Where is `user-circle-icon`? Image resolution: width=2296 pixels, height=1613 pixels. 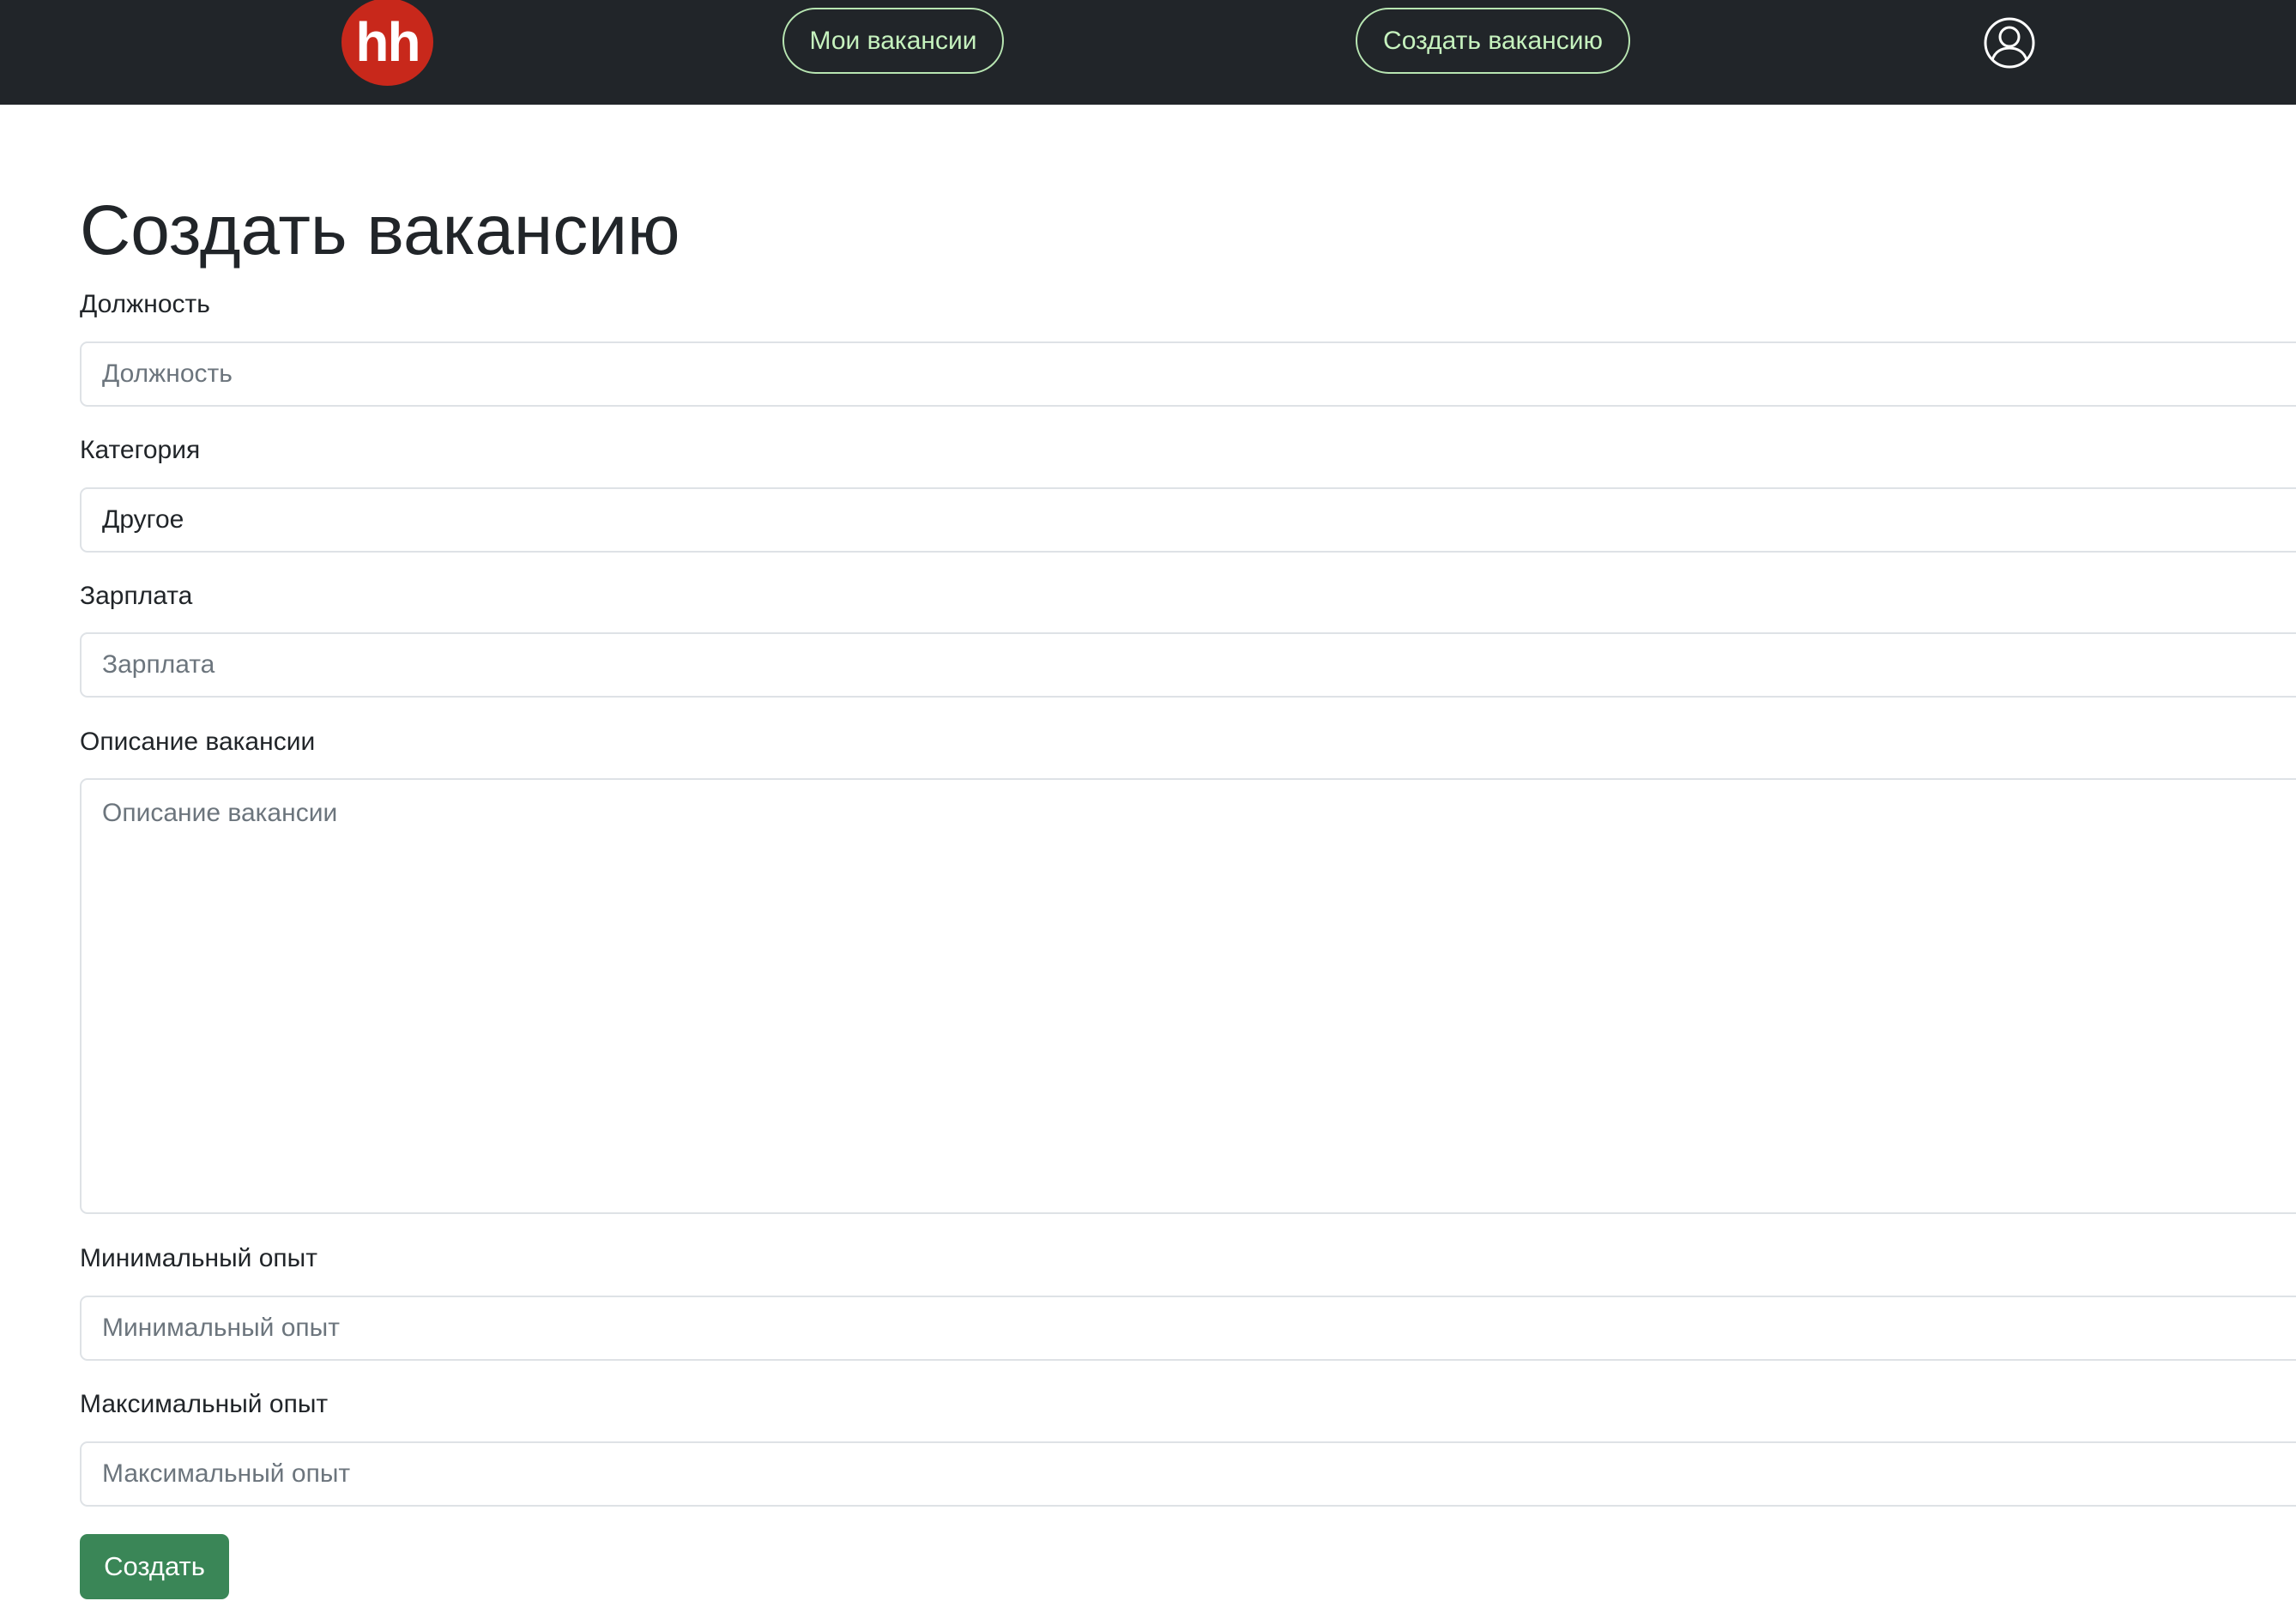 user-circle-icon is located at coordinates (2010, 43).